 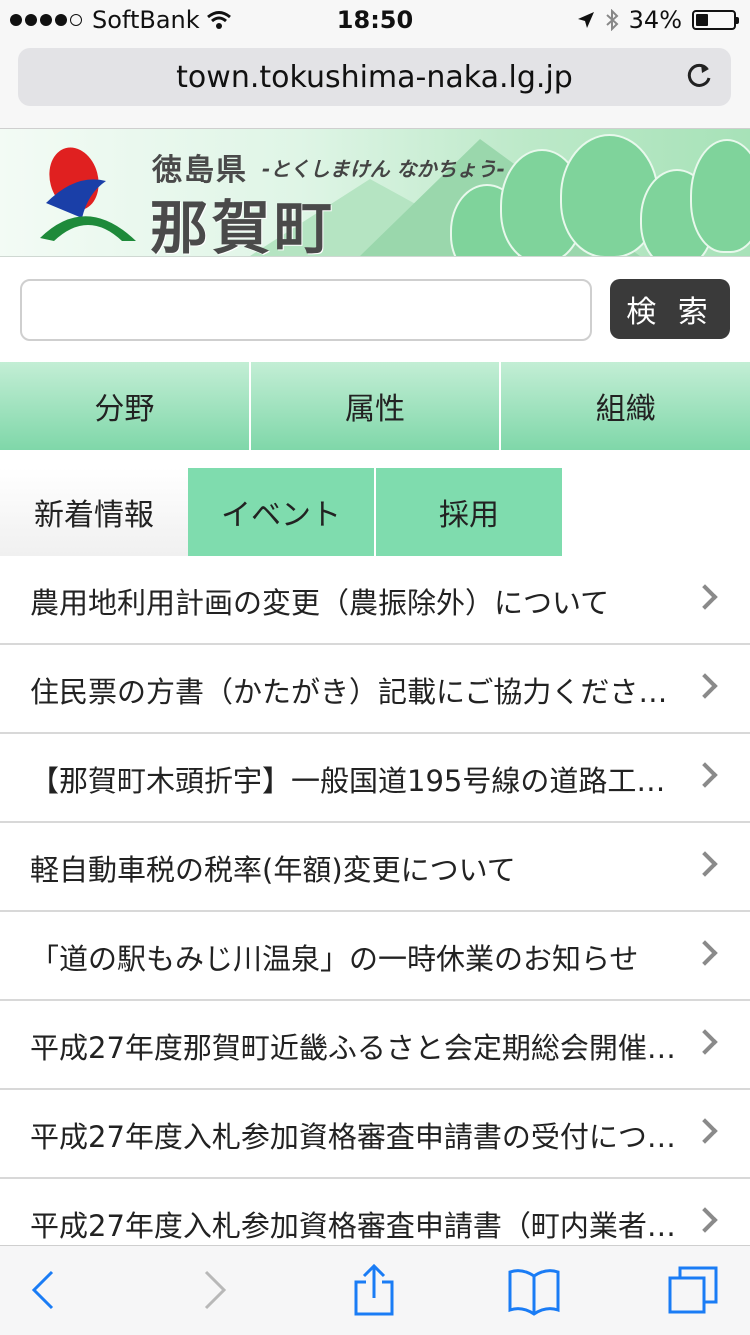 I want to click on address-bar: town.tokushima-naka.lg.jp, so click(x=374, y=77).